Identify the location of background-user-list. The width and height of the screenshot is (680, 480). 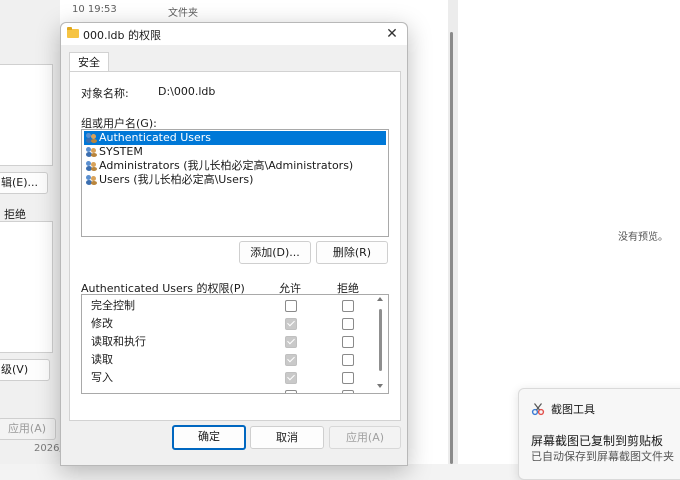
(26, 115).